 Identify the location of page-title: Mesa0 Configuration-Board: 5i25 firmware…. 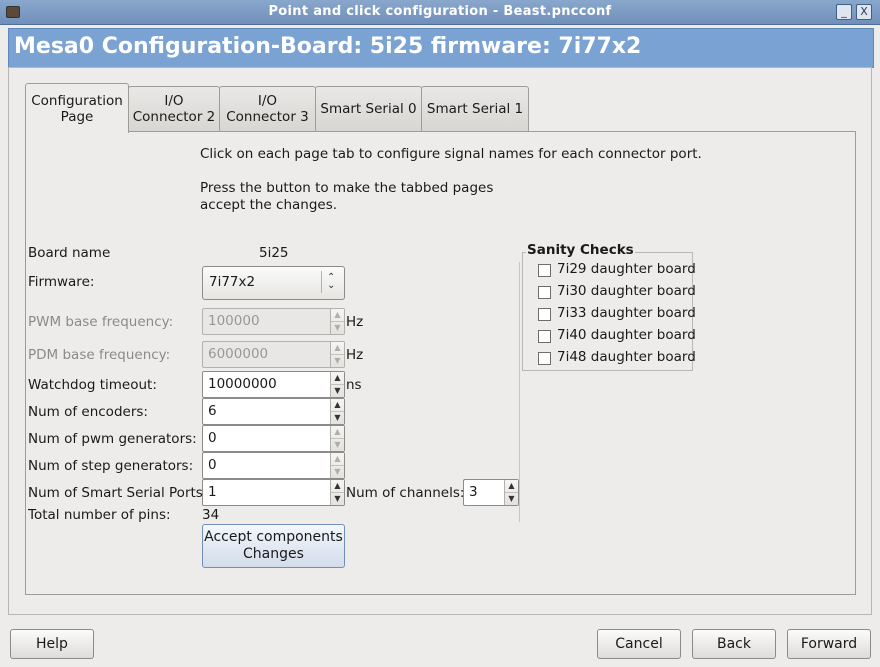
(328, 46).